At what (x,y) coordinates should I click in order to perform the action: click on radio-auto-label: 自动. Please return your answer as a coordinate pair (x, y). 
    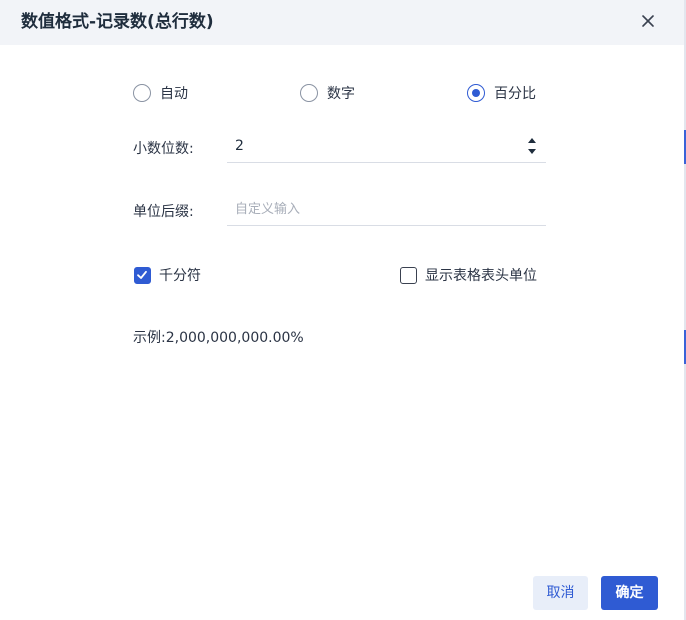
    Looking at the image, I should click on (174, 94).